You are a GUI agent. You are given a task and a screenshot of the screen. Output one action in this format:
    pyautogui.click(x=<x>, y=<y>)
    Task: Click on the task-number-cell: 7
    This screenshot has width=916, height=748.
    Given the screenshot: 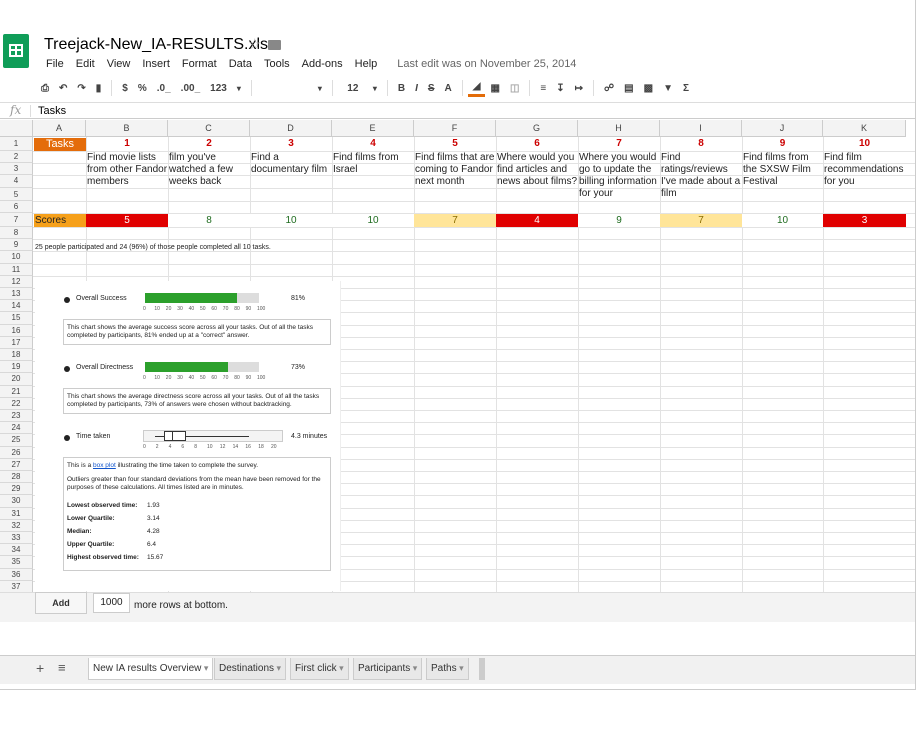 What is the action you would take?
    pyautogui.click(x=619, y=144)
    